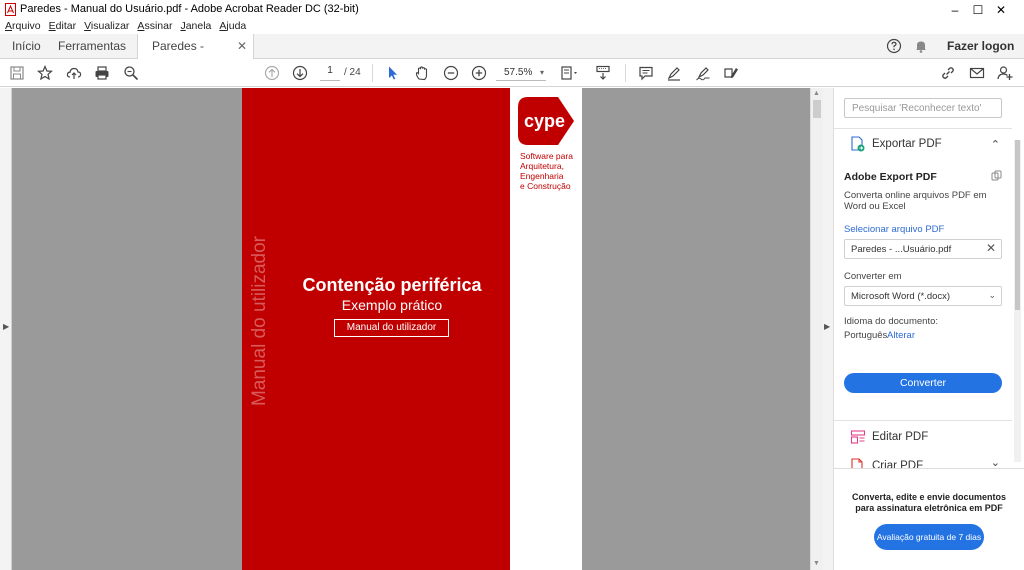  What do you see at coordinates (352, 72) in the screenshot?
I see `page-total: / 24` at bounding box center [352, 72].